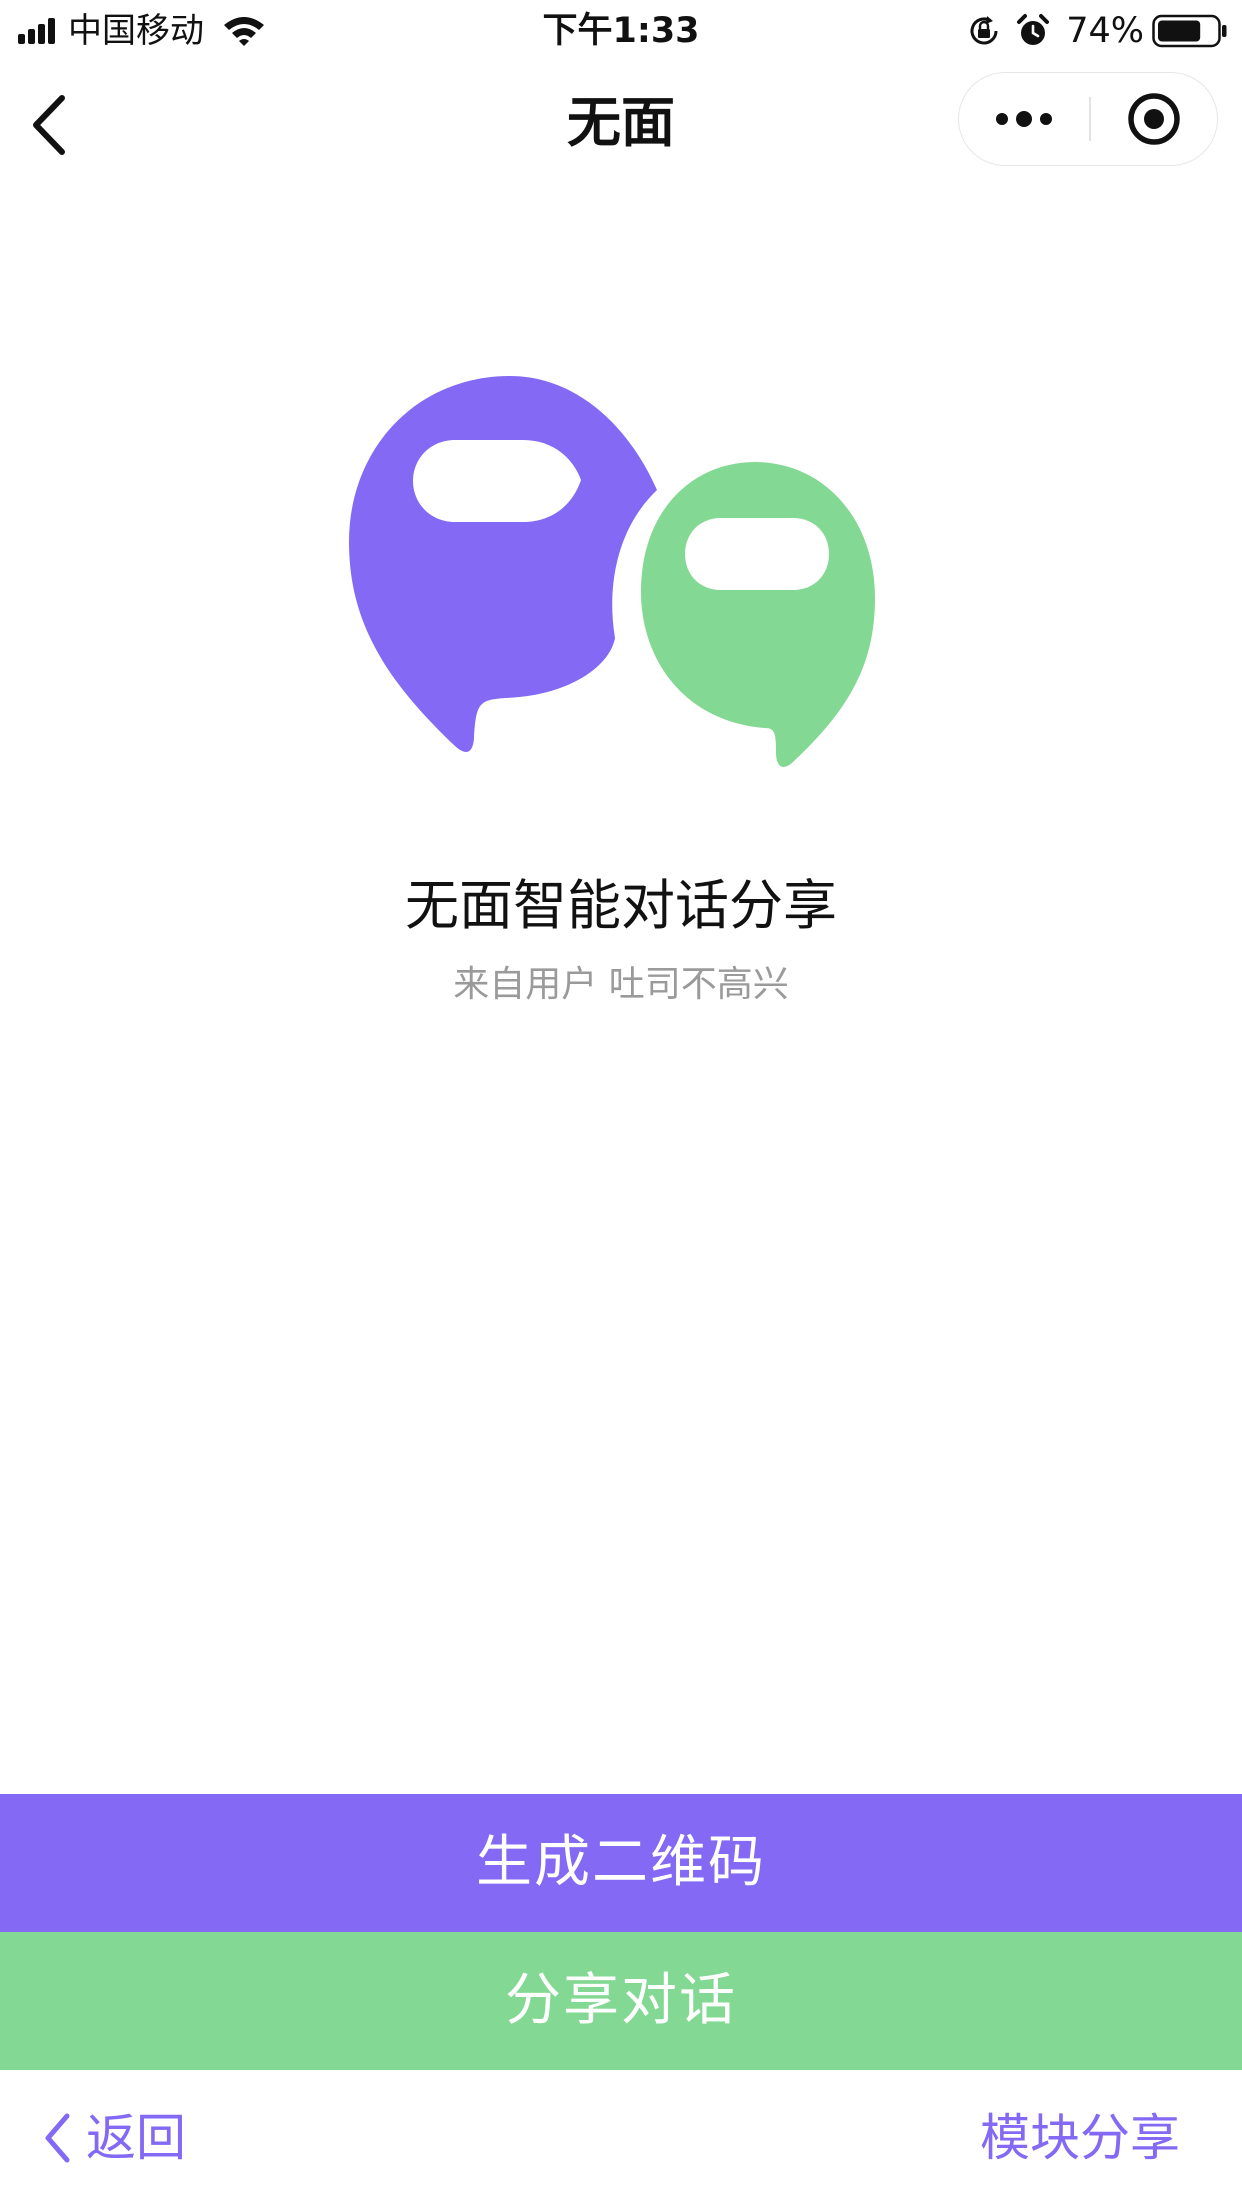 The width and height of the screenshot is (1242, 2208). I want to click on mini-program-close-icon, so click(1154, 119).